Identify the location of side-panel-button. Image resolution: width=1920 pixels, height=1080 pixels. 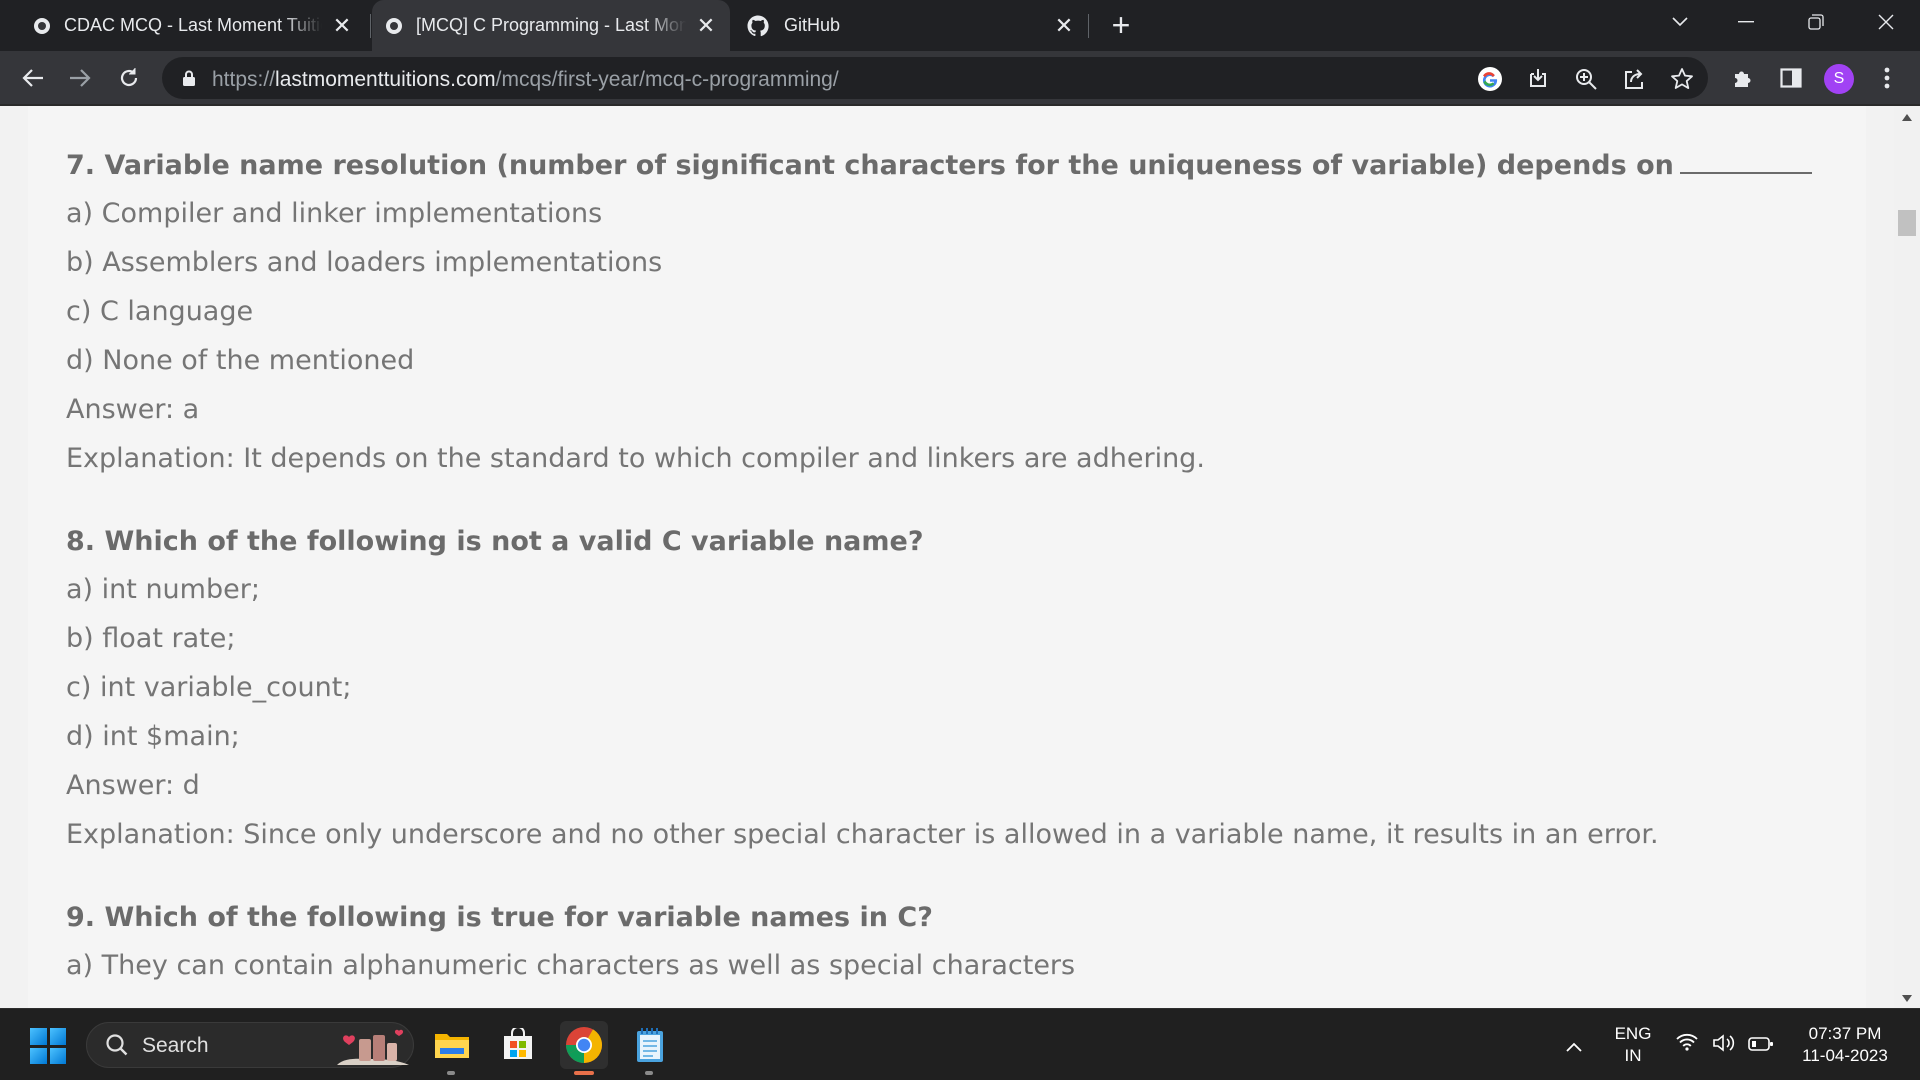
(1791, 78).